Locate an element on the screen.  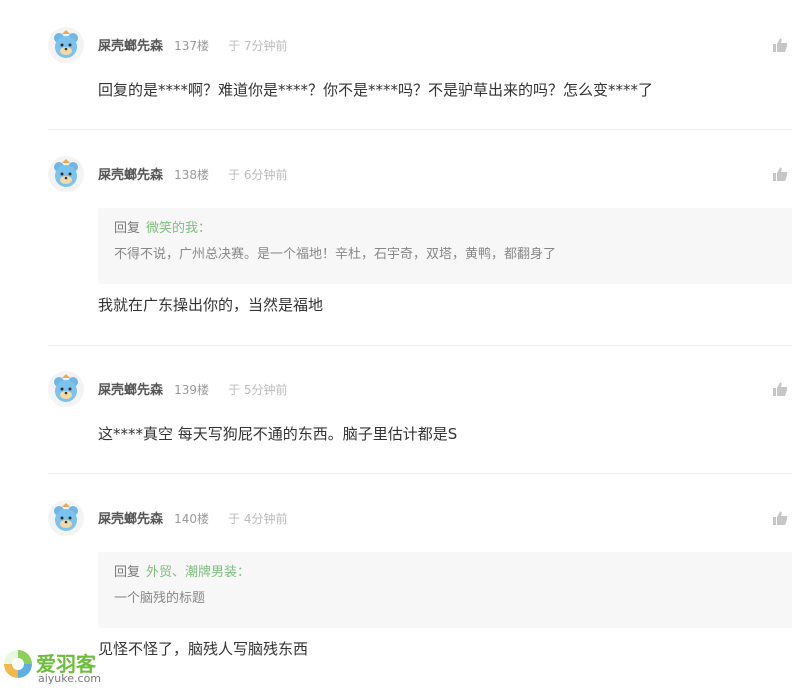
comment-text: 我就在广东操出你的，当然是福地 is located at coordinates (211, 305).